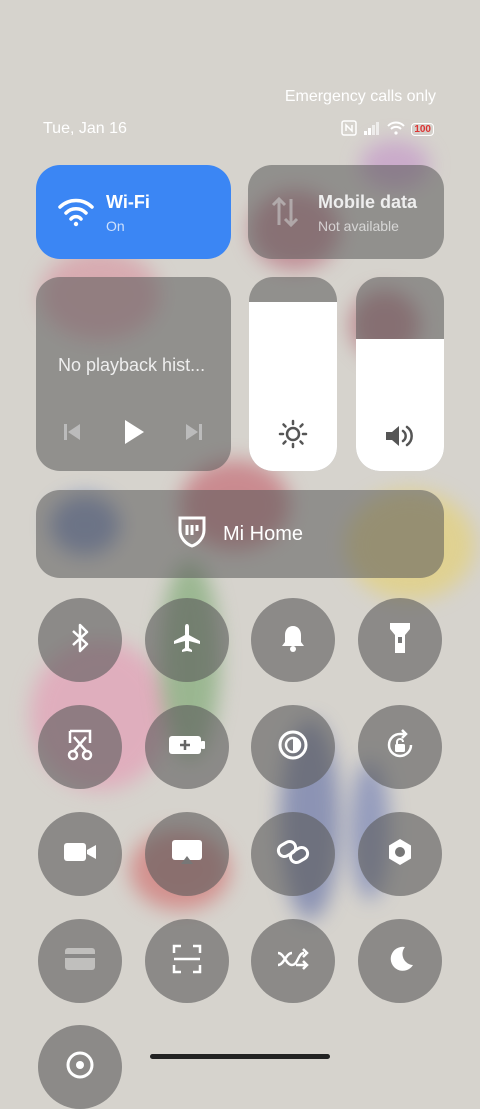 The width and height of the screenshot is (480, 1109). I want to click on rotate-lock-icon, so click(400, 747).